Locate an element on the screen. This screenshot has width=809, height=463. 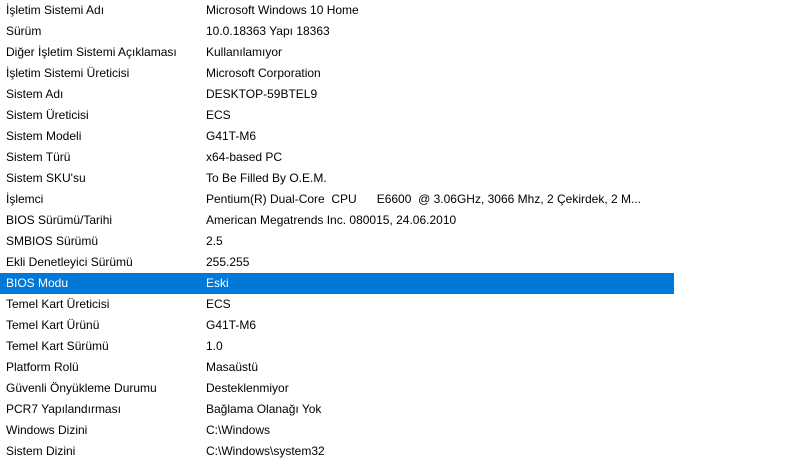
item-value: x64-based PC is located at coordinates (244, 157).